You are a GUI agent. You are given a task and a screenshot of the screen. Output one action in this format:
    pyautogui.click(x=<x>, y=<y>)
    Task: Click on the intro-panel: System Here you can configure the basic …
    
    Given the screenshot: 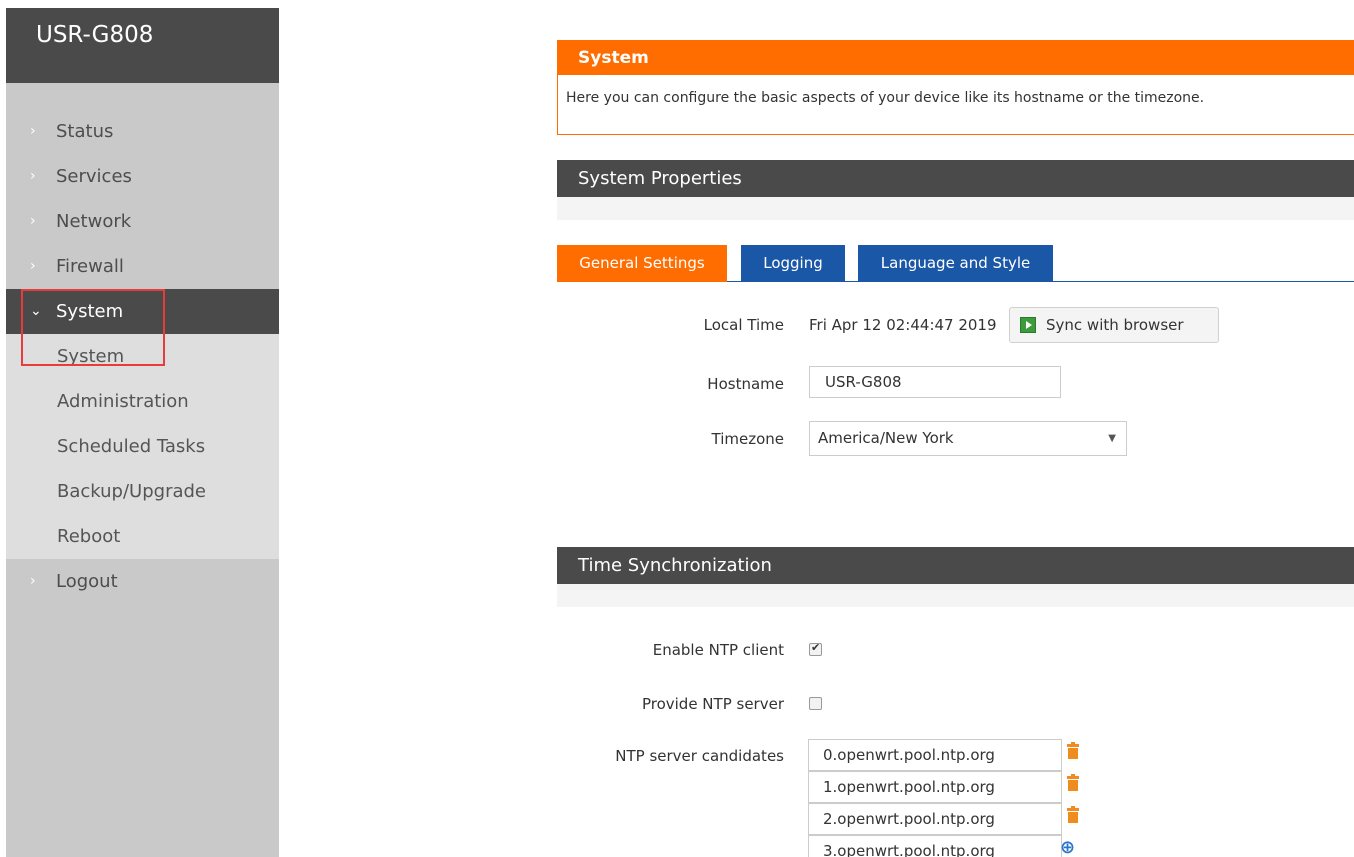 What is the action you would take?
    pyautogui.click(x=955, y=87)
    